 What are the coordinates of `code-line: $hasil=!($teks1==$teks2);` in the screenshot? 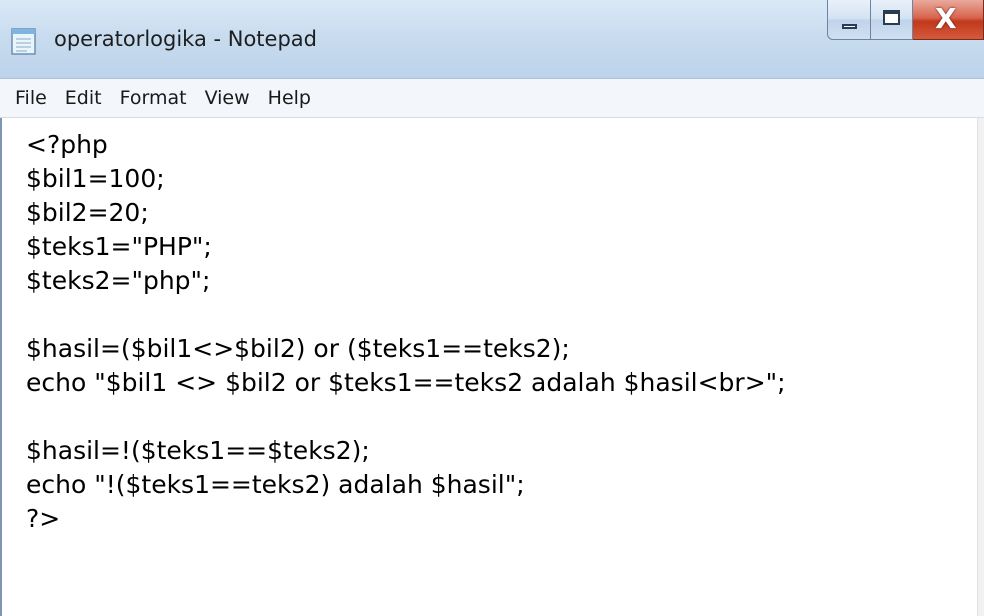 It's located at (198, 450).